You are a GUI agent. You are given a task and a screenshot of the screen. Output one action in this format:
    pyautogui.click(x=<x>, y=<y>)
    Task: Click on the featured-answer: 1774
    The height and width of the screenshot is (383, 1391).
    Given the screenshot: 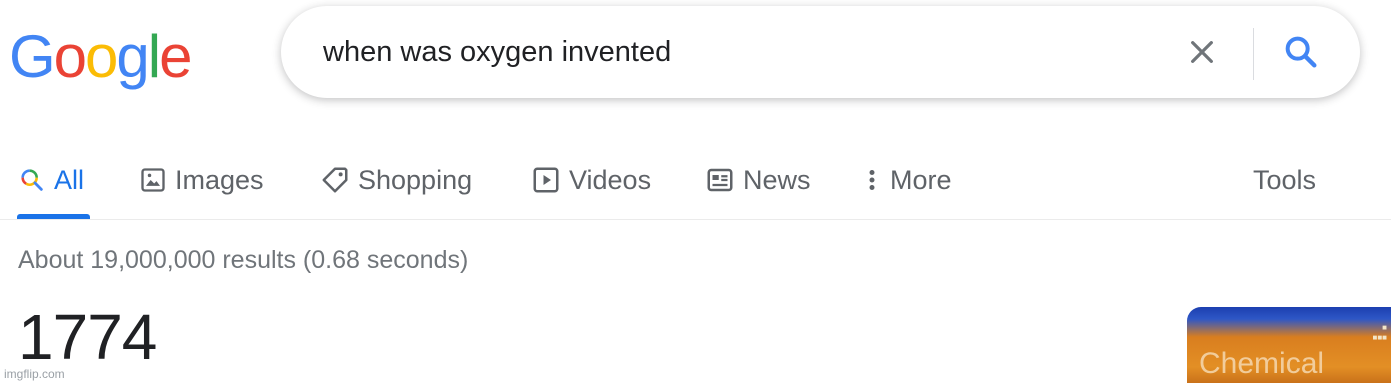 What is the action you would take?
    pyautogui.click(x=87, y=337)
    